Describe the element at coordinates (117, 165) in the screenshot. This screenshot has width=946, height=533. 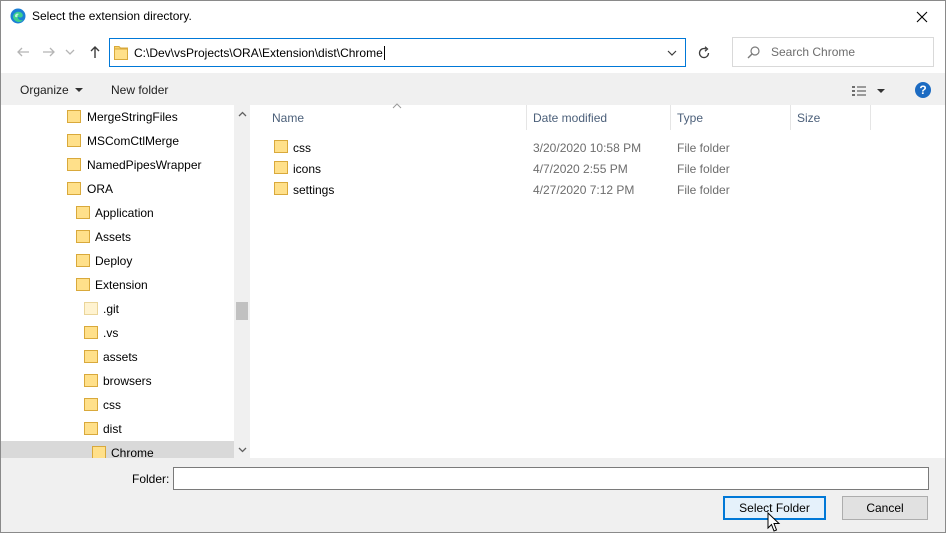
I see `tree-item: NamedPipesWrapper` at that location.